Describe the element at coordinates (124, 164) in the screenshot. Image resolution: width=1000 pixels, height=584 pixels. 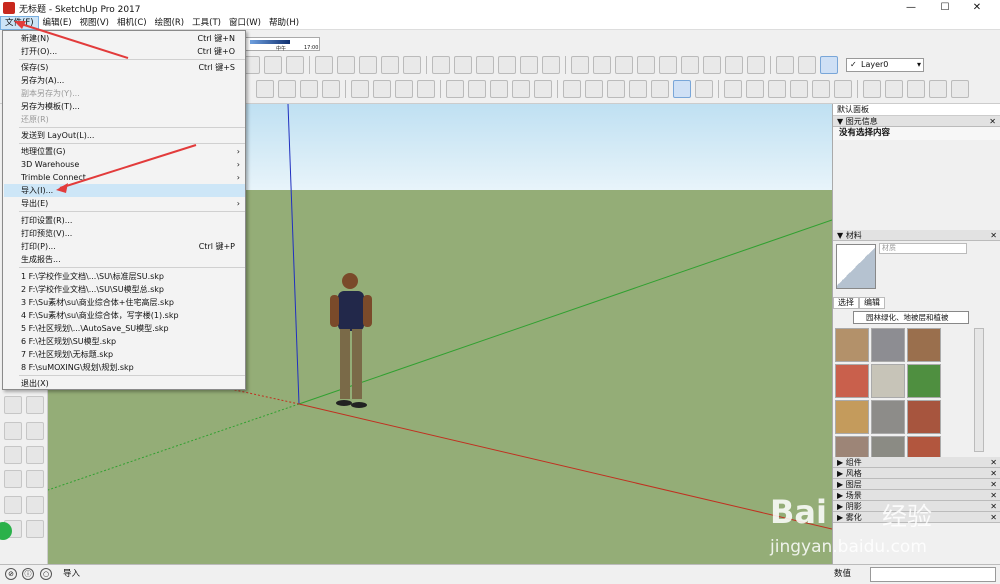
I see `menu-3d-warehouse: 3D Warehouse ›` at that location.